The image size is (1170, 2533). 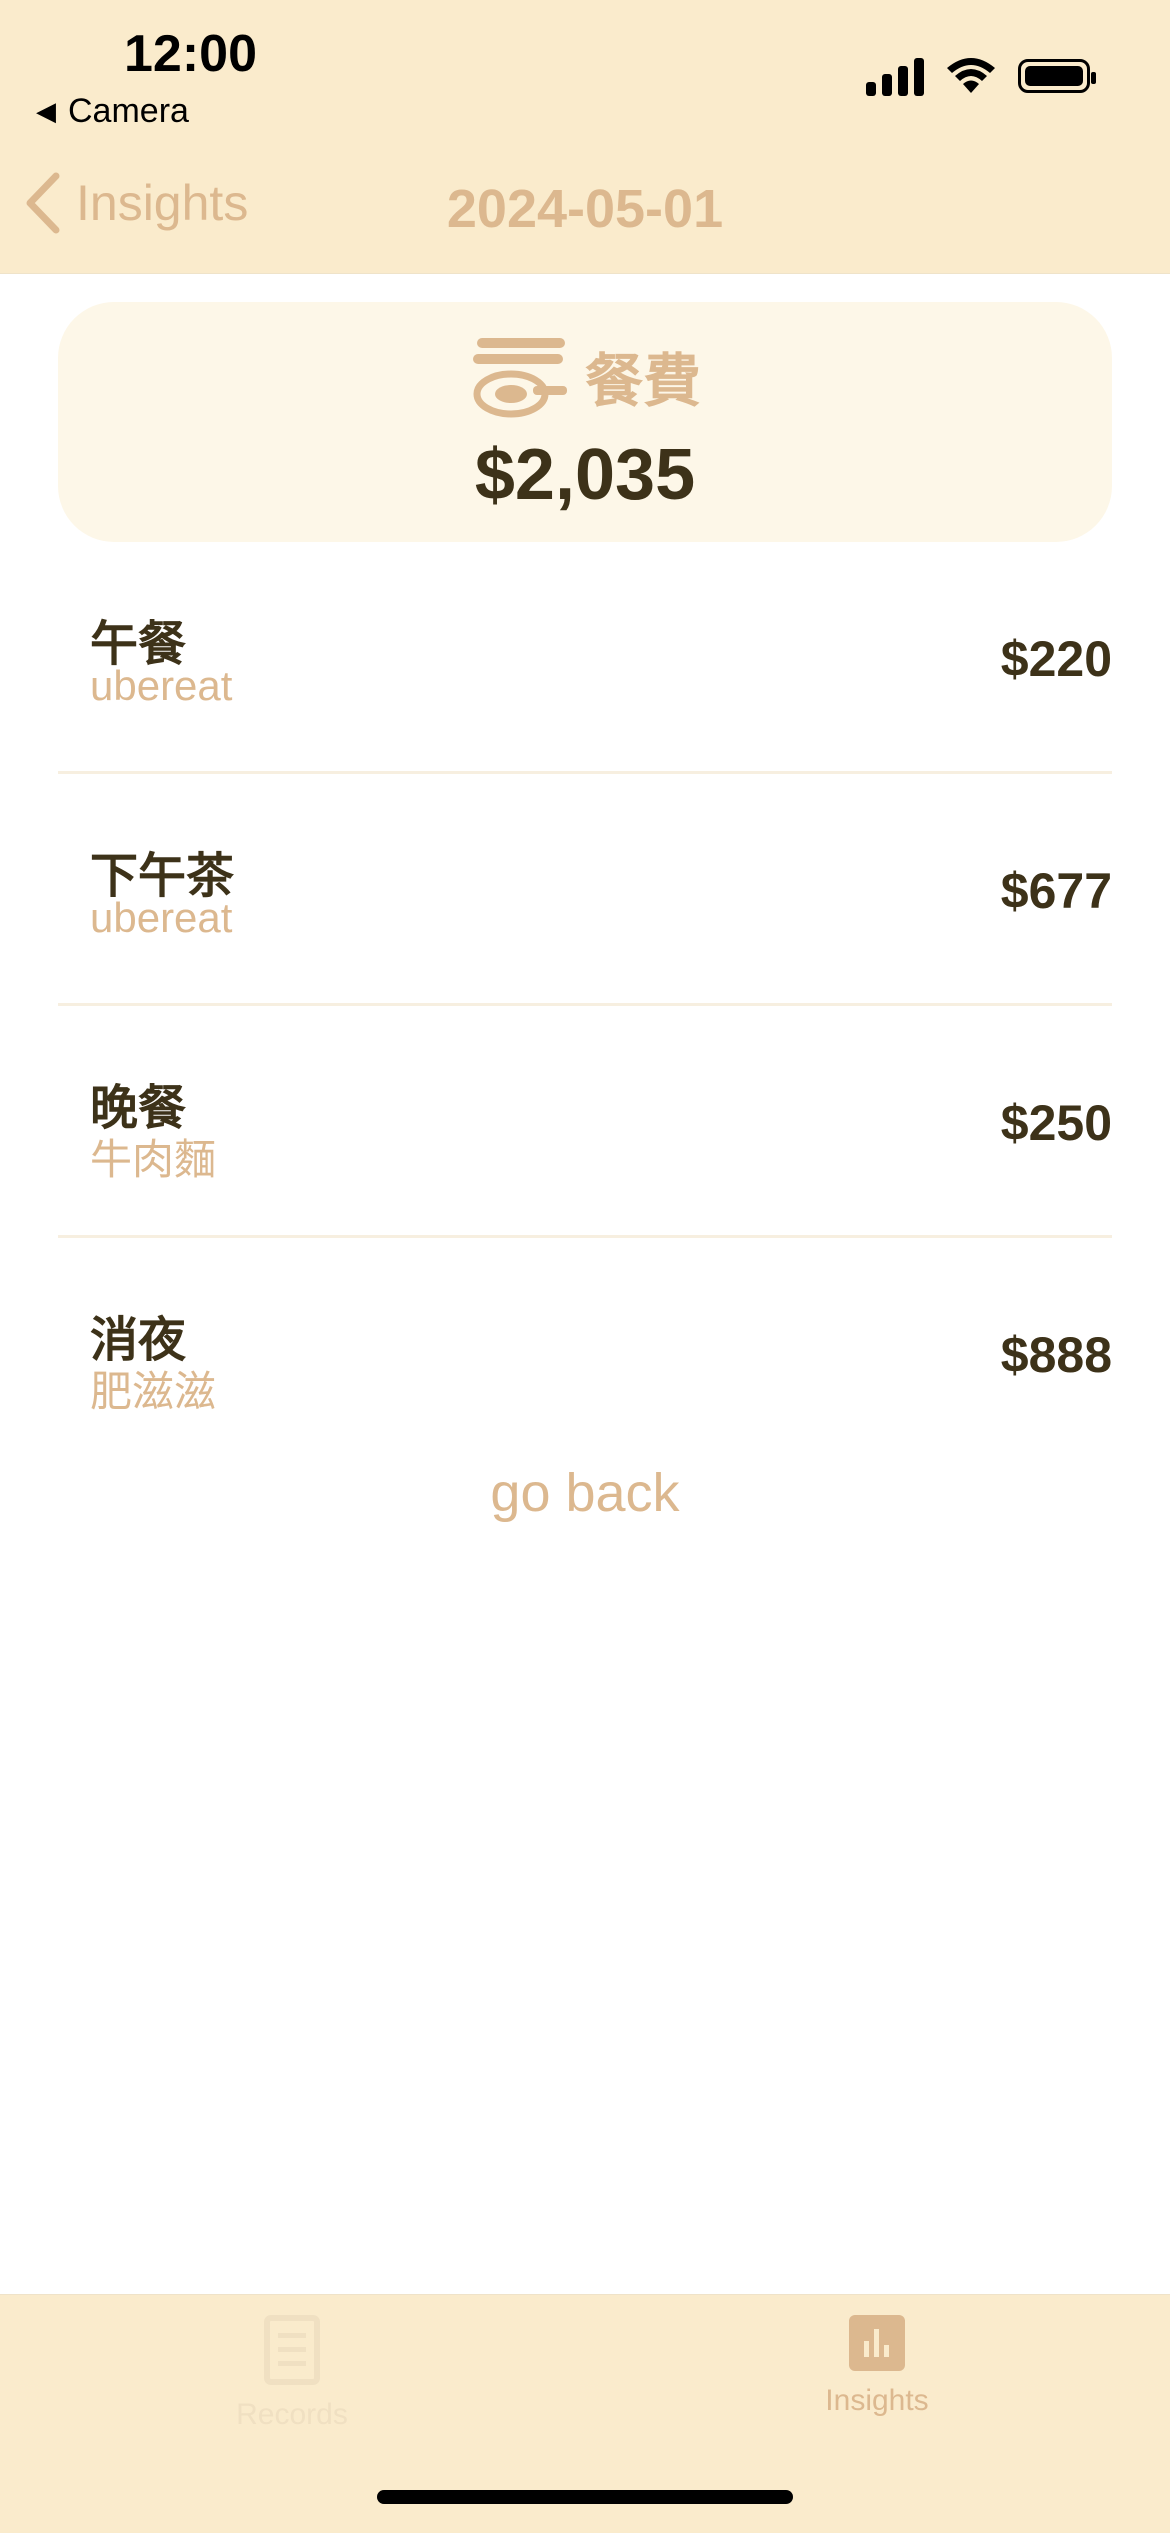 I want to click on expense-amount: $677, so click(x=1056, y=891).